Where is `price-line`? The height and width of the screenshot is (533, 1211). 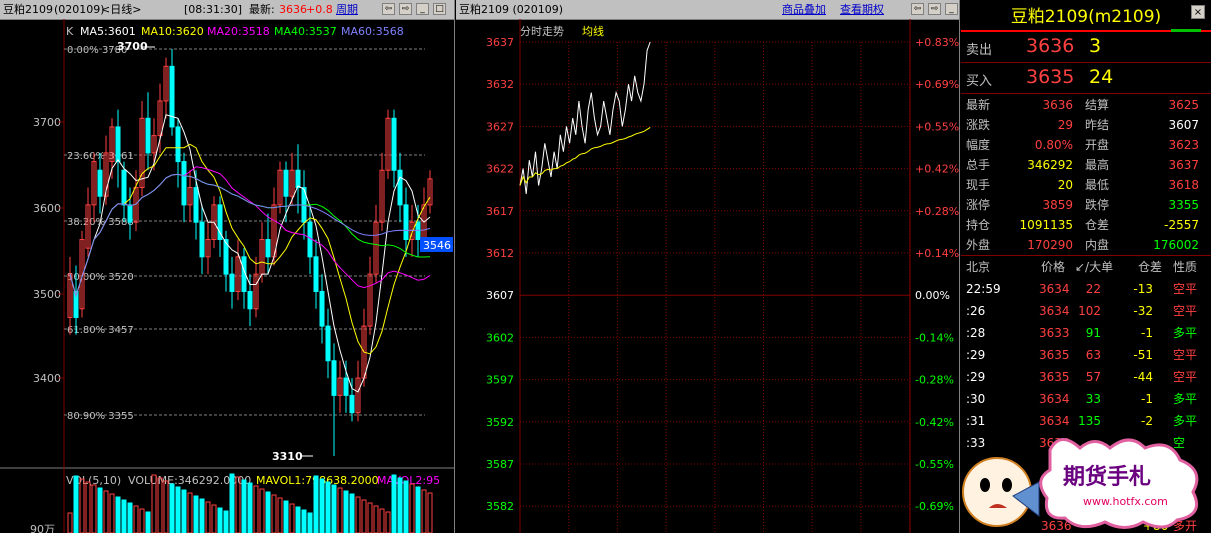 price-line is located at coordinates (585, 117).